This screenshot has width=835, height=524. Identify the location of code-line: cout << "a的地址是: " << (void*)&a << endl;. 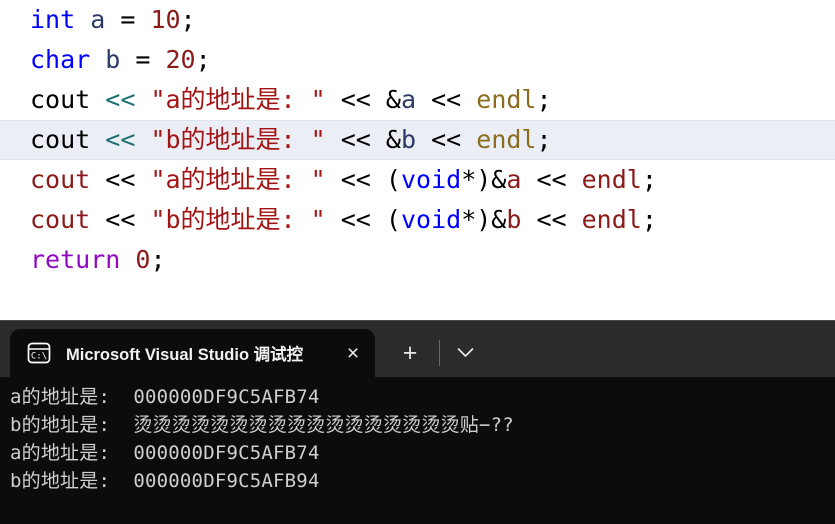
(417, 180).